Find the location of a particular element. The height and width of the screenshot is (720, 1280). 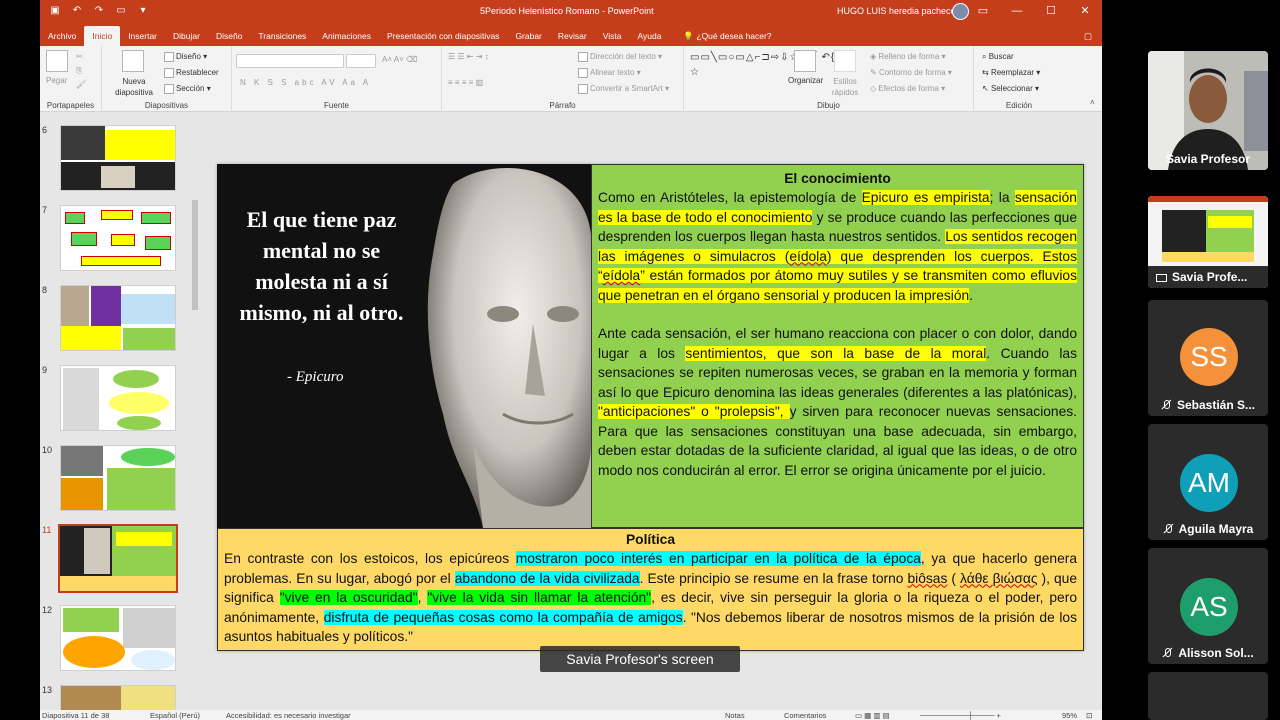

text-direction-button: Dirección del texto ▾ is located at coordinates (620, 57).